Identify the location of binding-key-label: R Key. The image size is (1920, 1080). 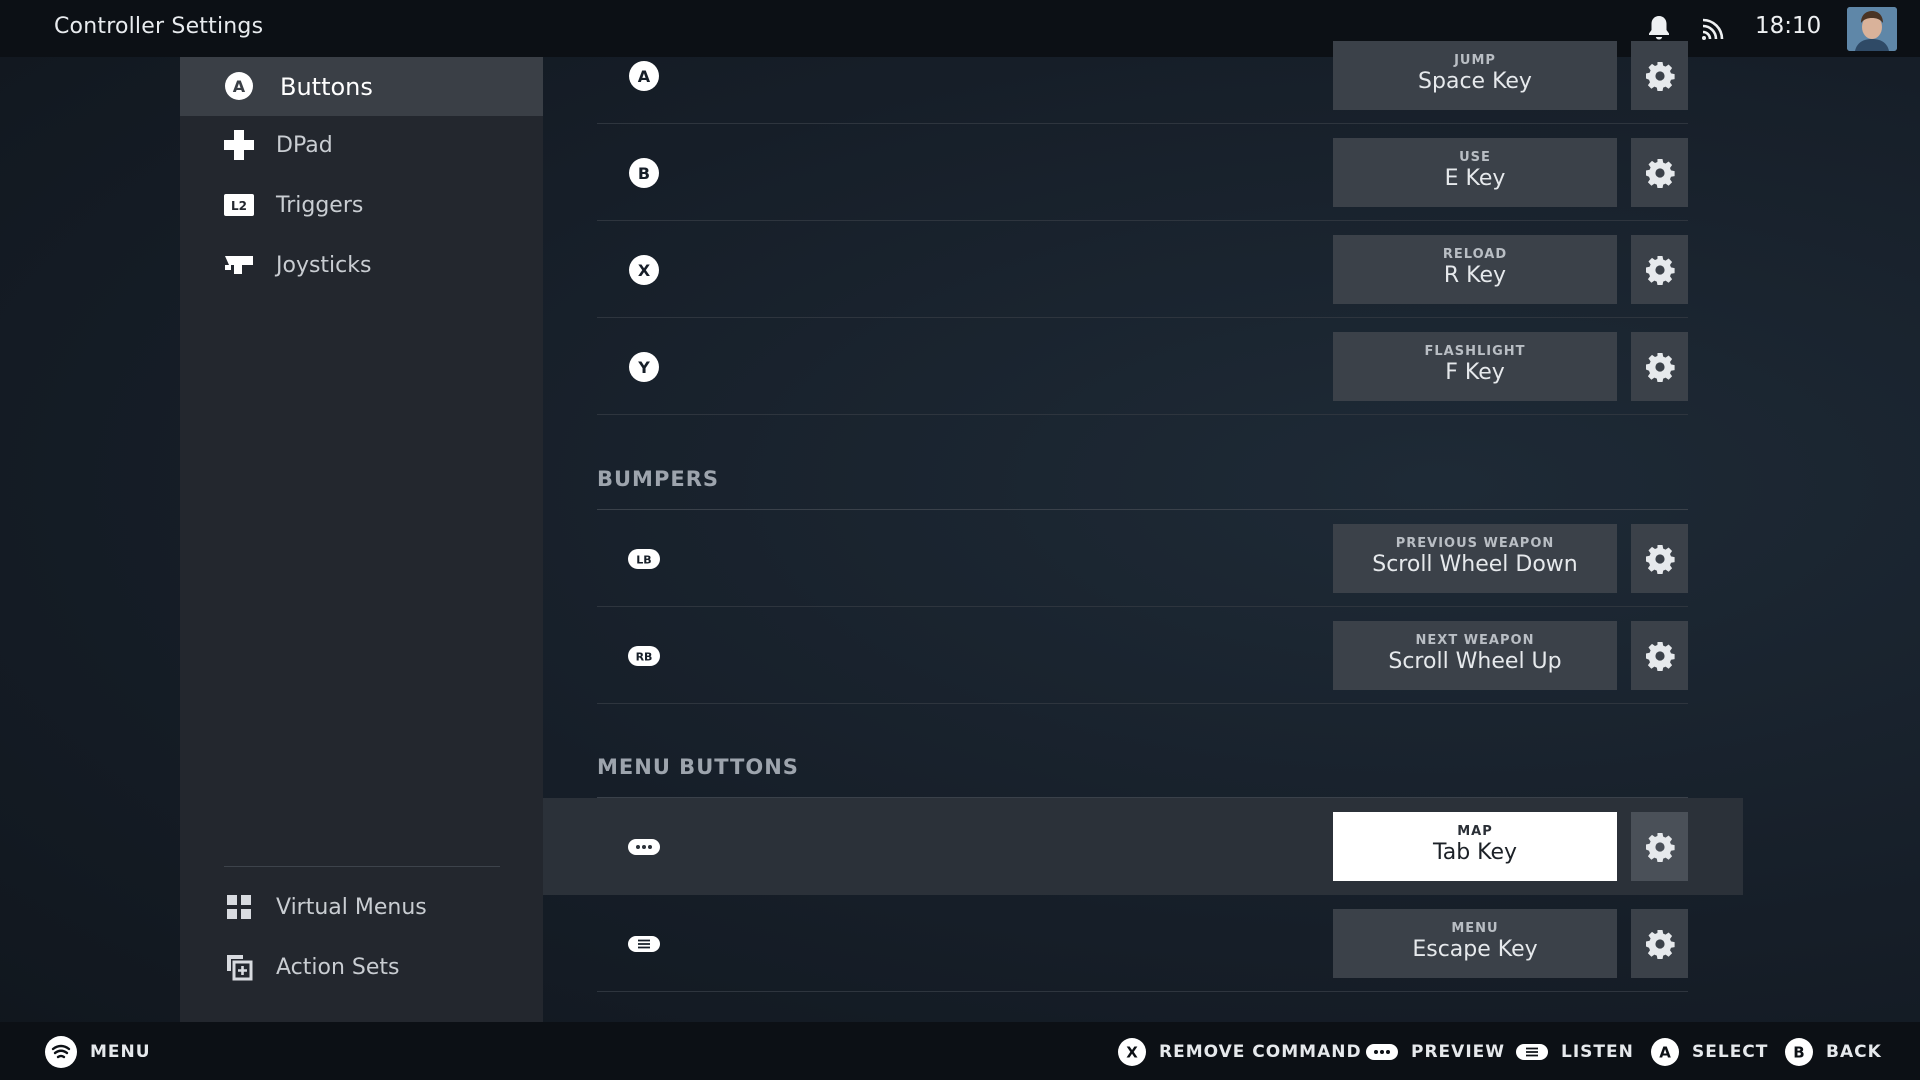
(1475, 275).